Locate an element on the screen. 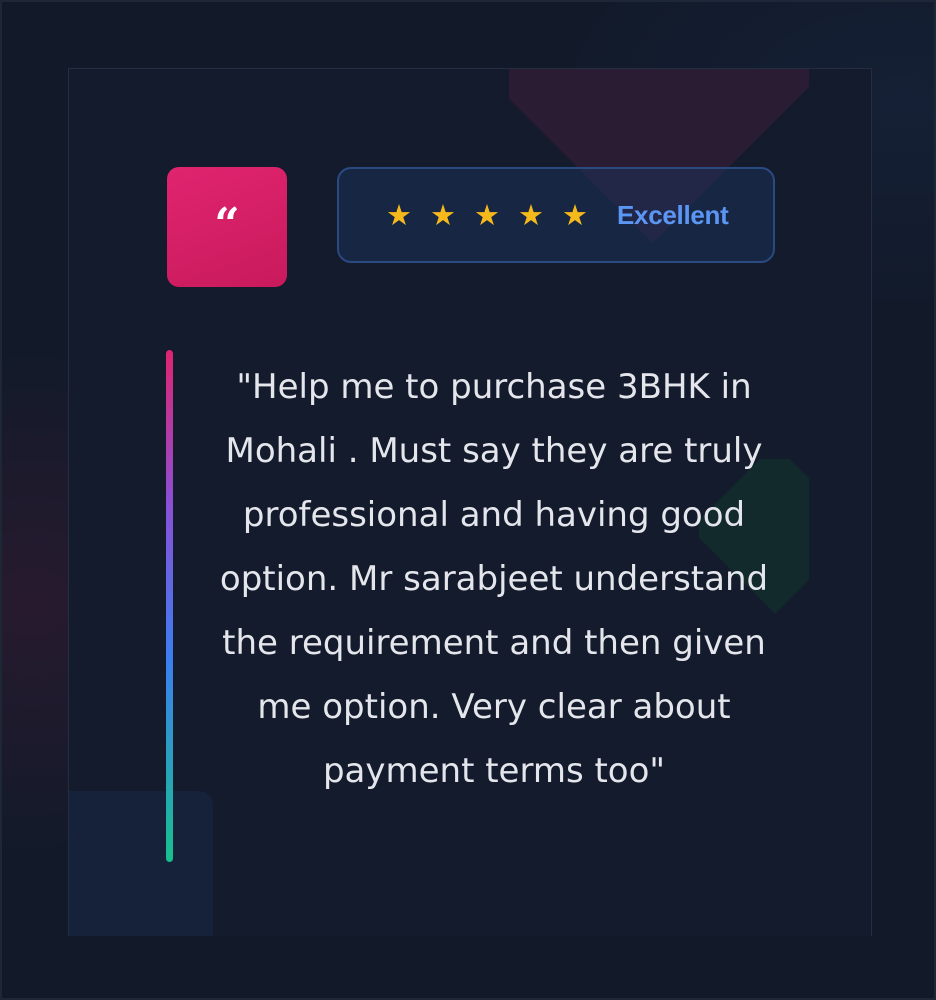 The height and width of the screenshot is (1000, 936). quote-badge: “ is located at coordinates (227, 227).